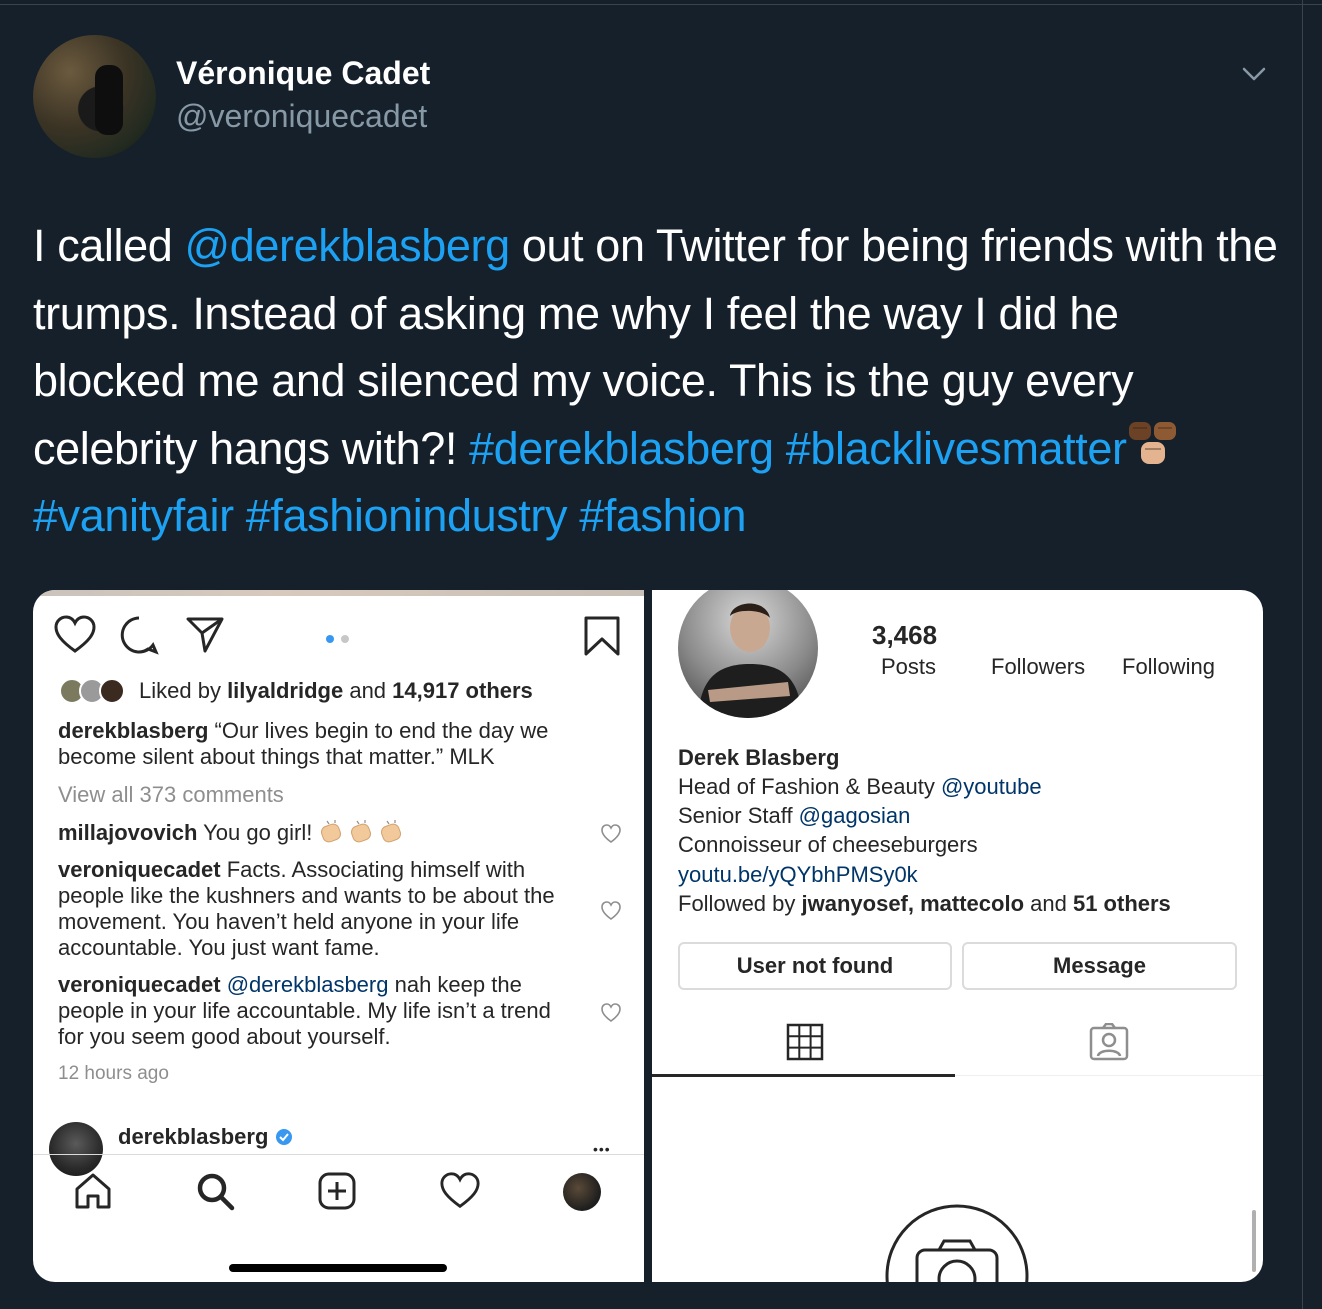  I want to click on bio-text: Senior Staff, so click(738, 815).